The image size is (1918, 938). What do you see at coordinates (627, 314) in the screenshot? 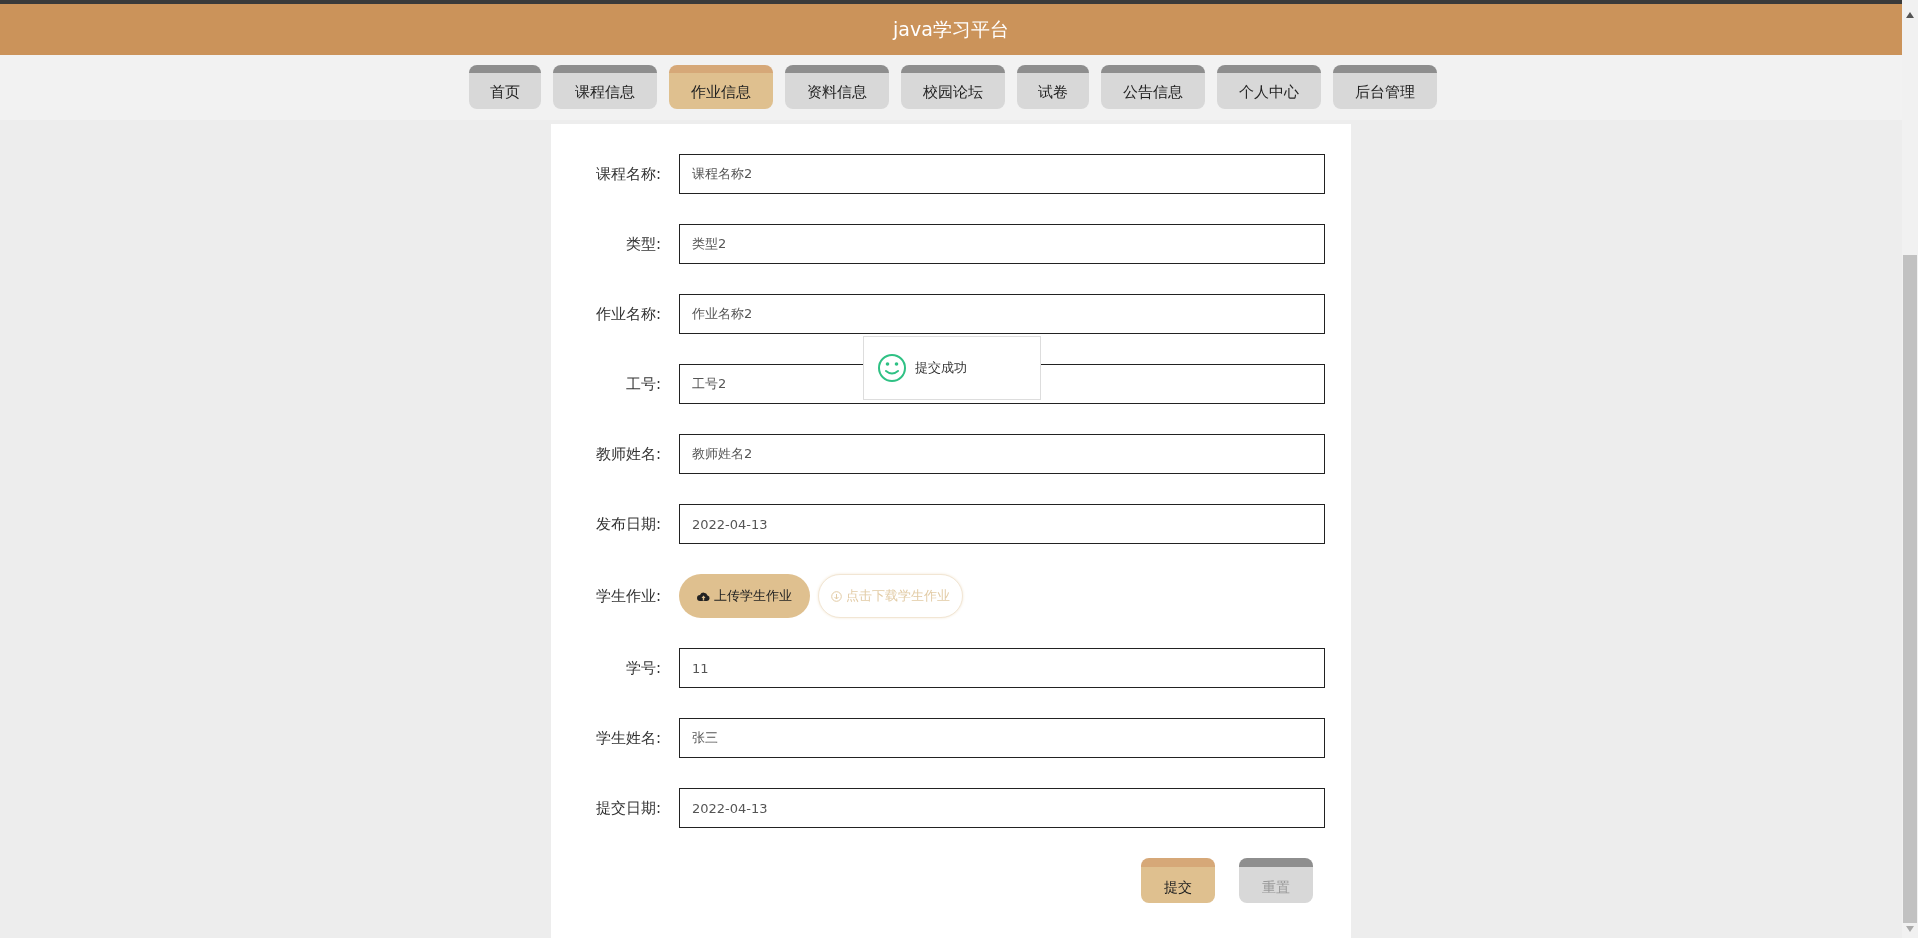
I see `field-label: 作业名称:` at bounding box center [627, 314].